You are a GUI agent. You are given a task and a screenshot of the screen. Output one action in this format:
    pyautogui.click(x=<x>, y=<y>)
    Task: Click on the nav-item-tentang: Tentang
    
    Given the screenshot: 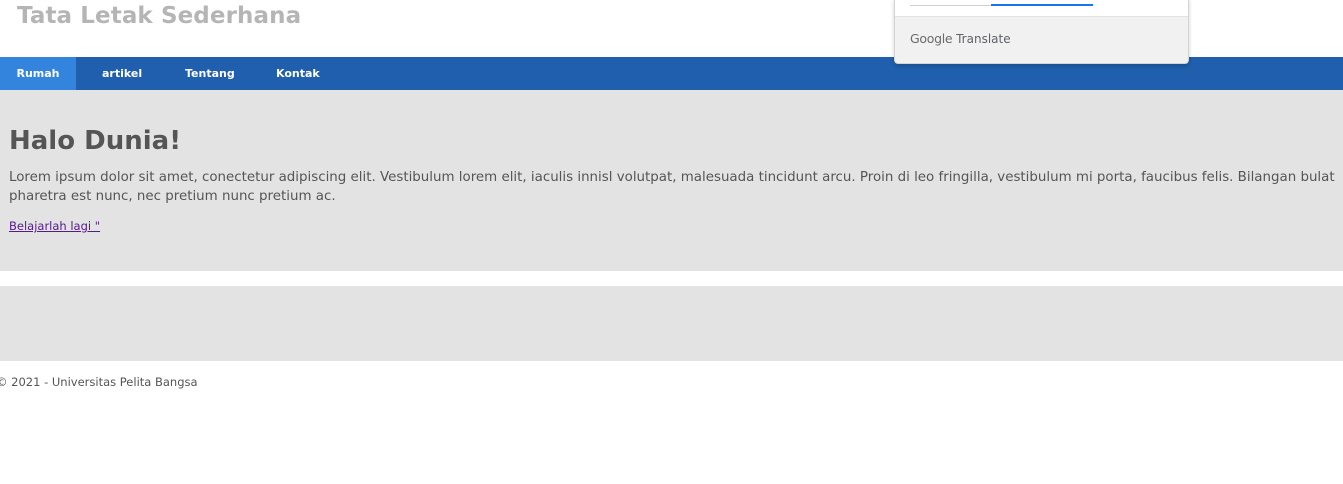 What is the action you would take?
    pyautogui.click(x=210, y=73)
    